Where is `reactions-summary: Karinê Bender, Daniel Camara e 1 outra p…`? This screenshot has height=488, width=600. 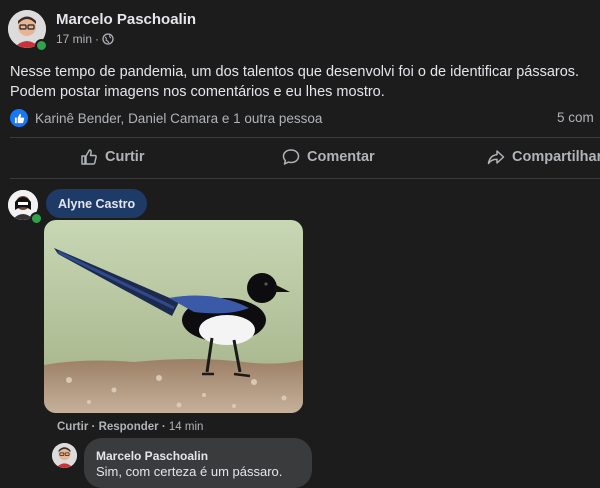 reactions-summary: Karinê Bender, Daniel Camara e 1 outra p… is located at coordinates (166, 118).